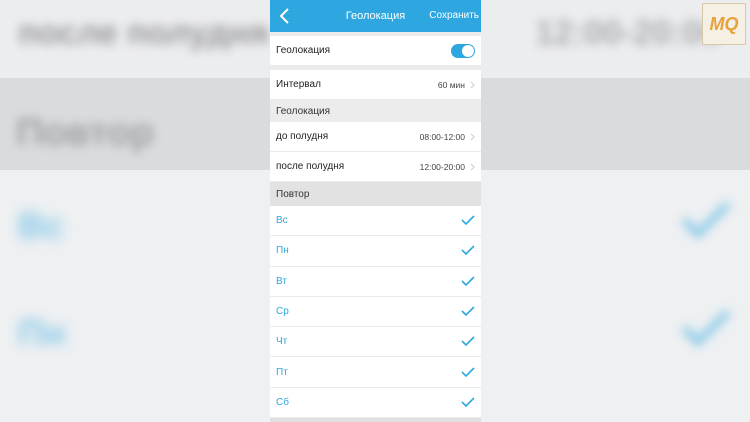  I want to click on day-label: Пн, so click(282, 251).